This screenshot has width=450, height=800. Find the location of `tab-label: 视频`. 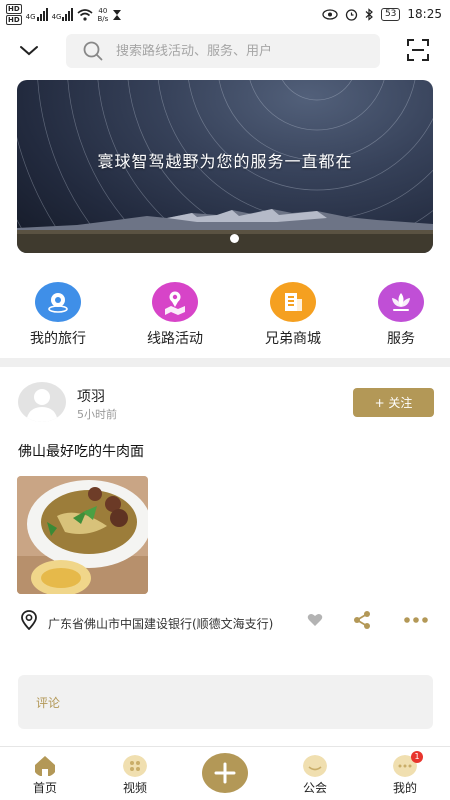

tab-label: 视频 is located at coordinates (134, 788).